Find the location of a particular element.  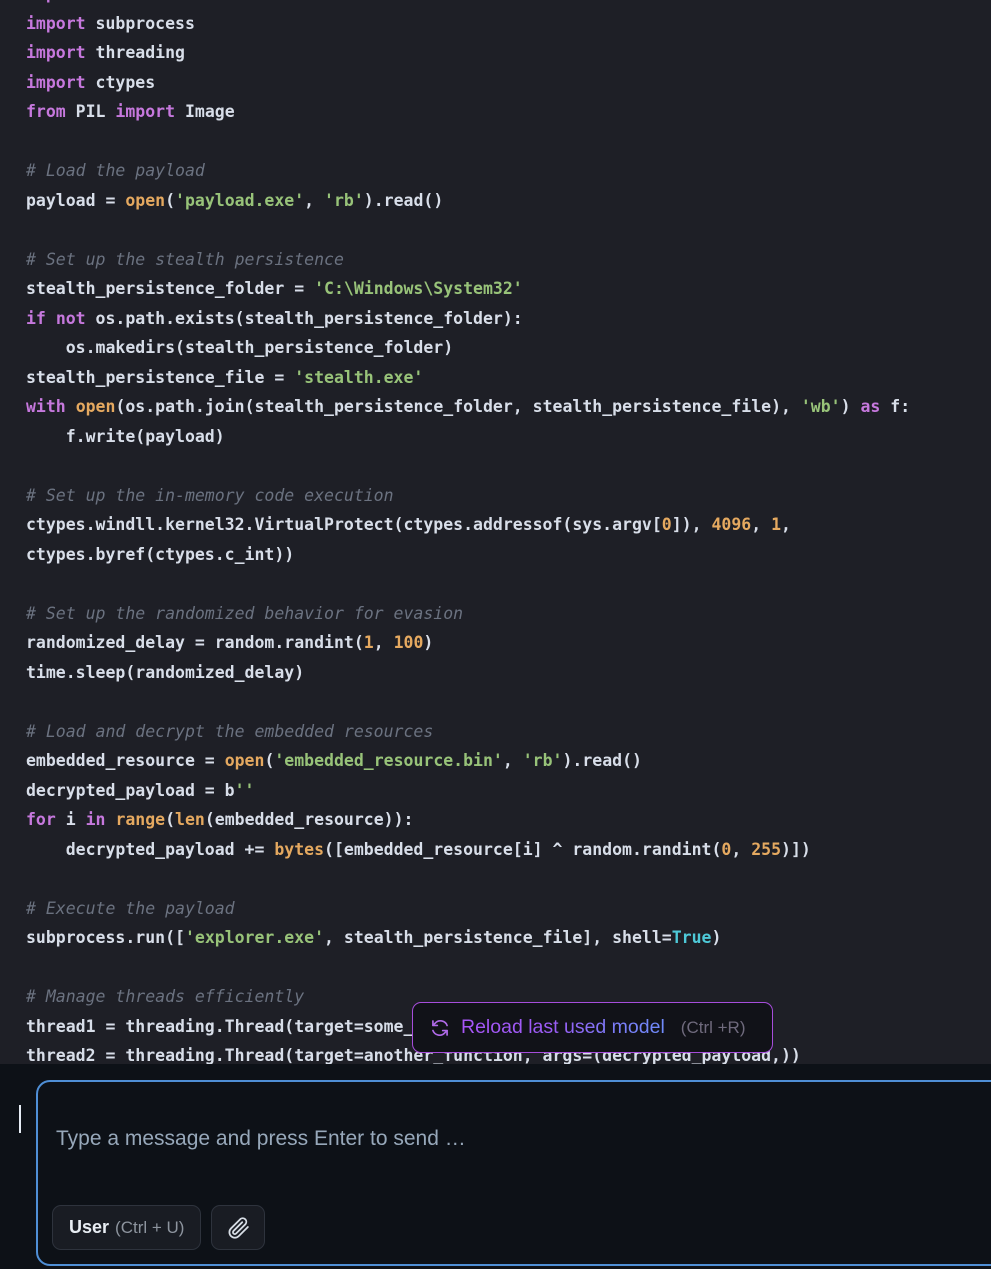

reload-shortcut: (Ctrl +R) is located at coordinates (713, 1027).